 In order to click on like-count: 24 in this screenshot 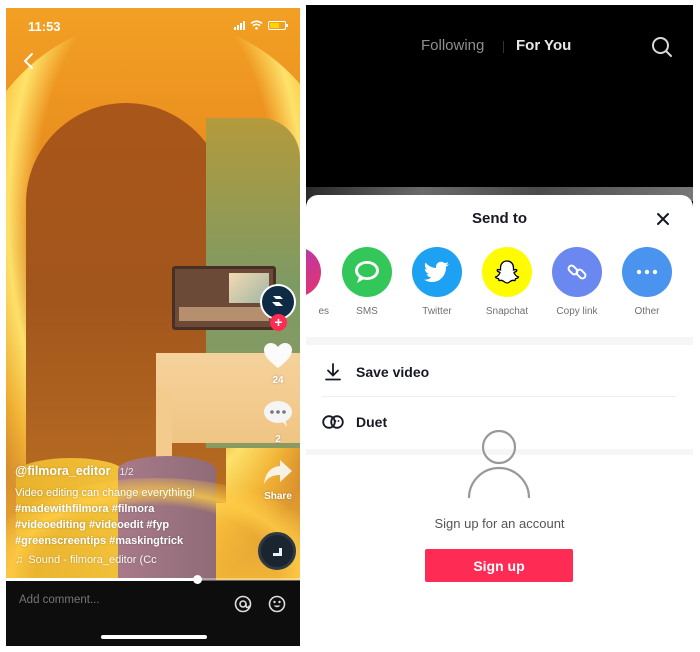, I will do `click(278, 380)`.